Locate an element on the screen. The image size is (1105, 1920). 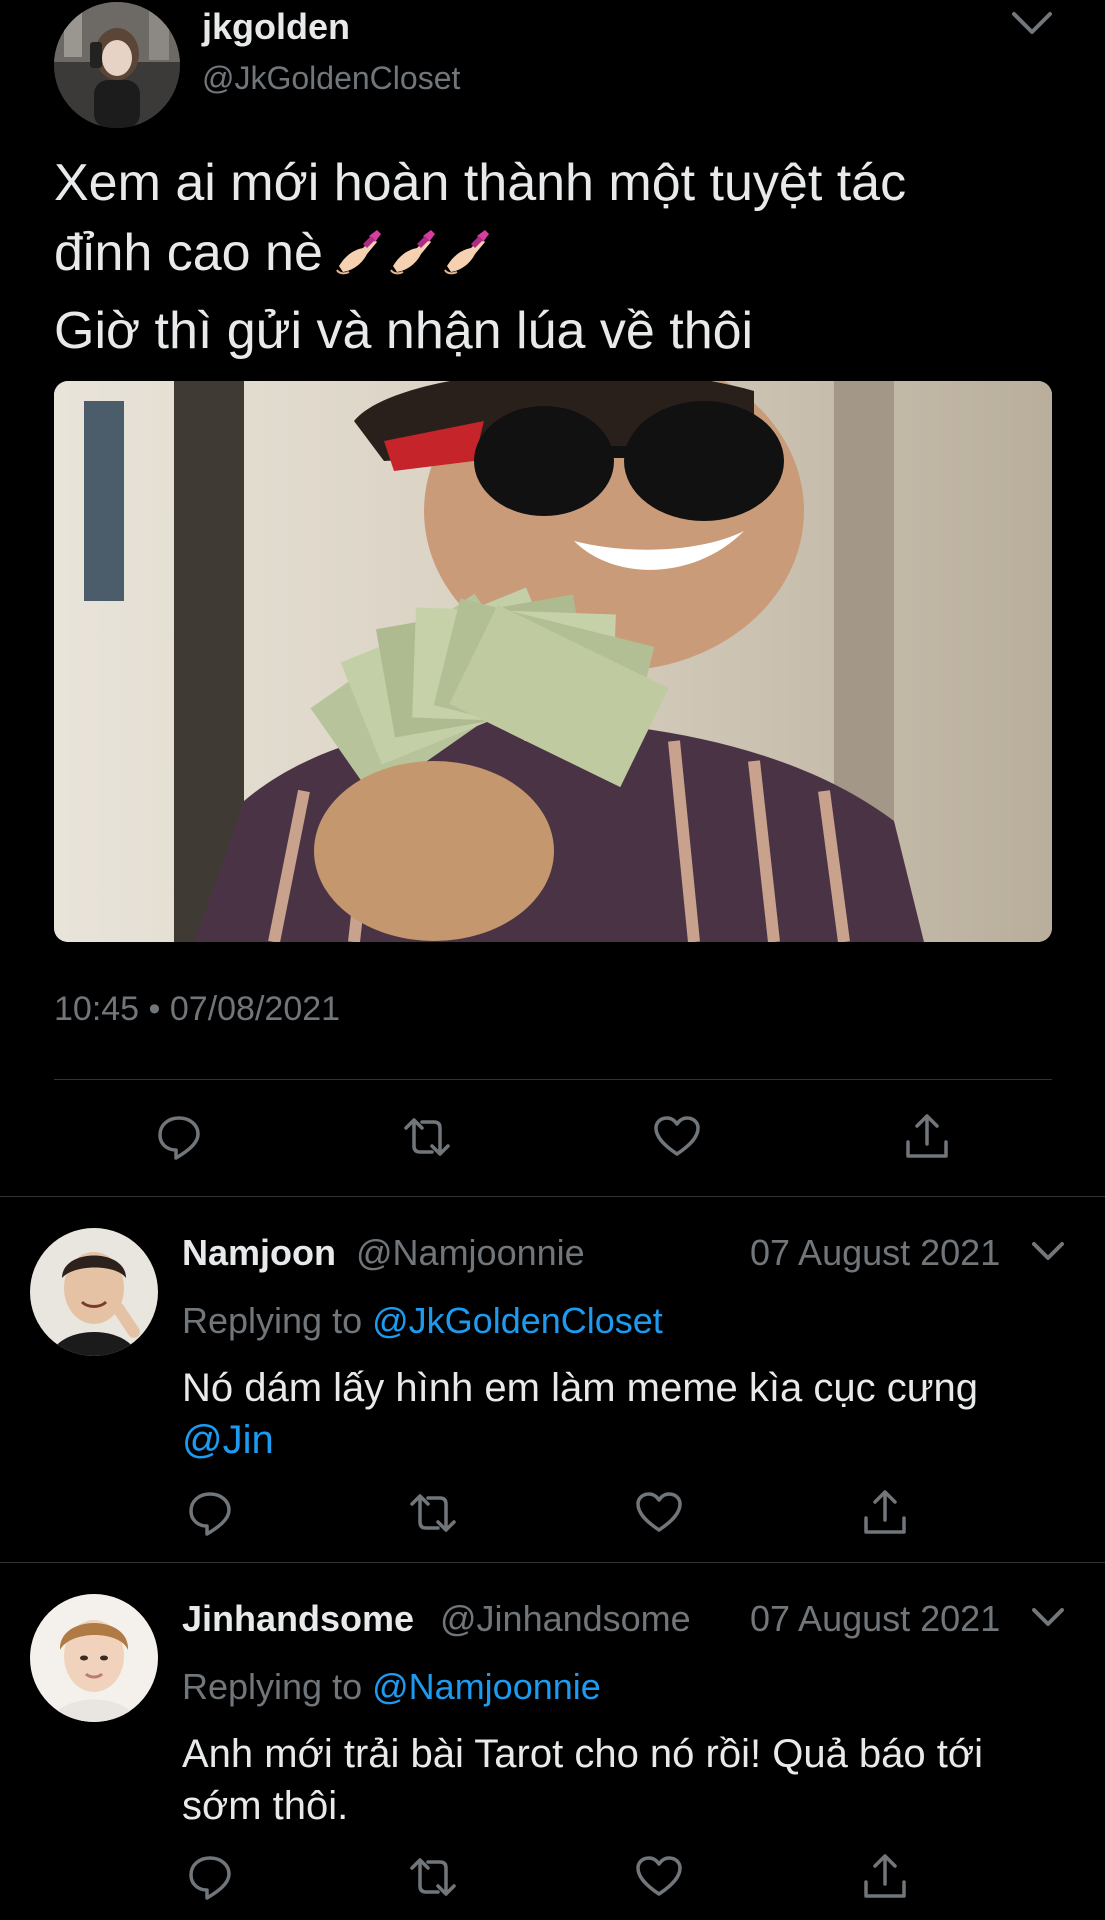
emoji-group is located at coordinates (414, 261).